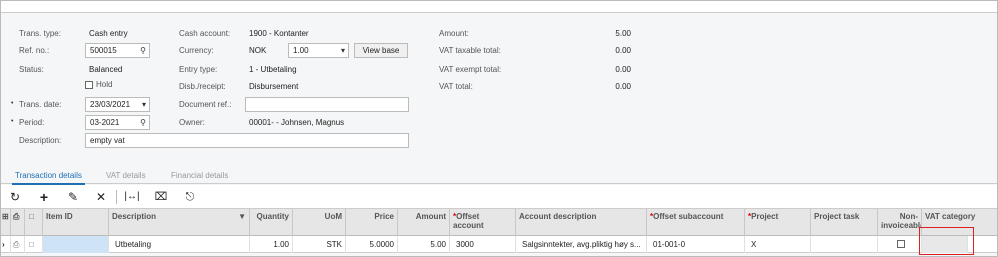 This screenshot has height=257, width=998. What do you see at coordinates (470, 69) in the screenshot?
I see `vat-exempt-label: VAT exempt total:` at bounding box center [470, 69].